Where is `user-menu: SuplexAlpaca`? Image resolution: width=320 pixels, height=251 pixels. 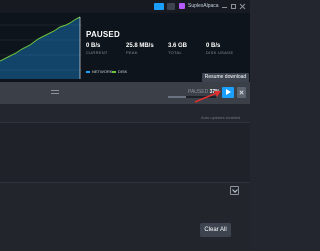 user-menu: SuplexAlpaca is located at coordinates (199, 6).